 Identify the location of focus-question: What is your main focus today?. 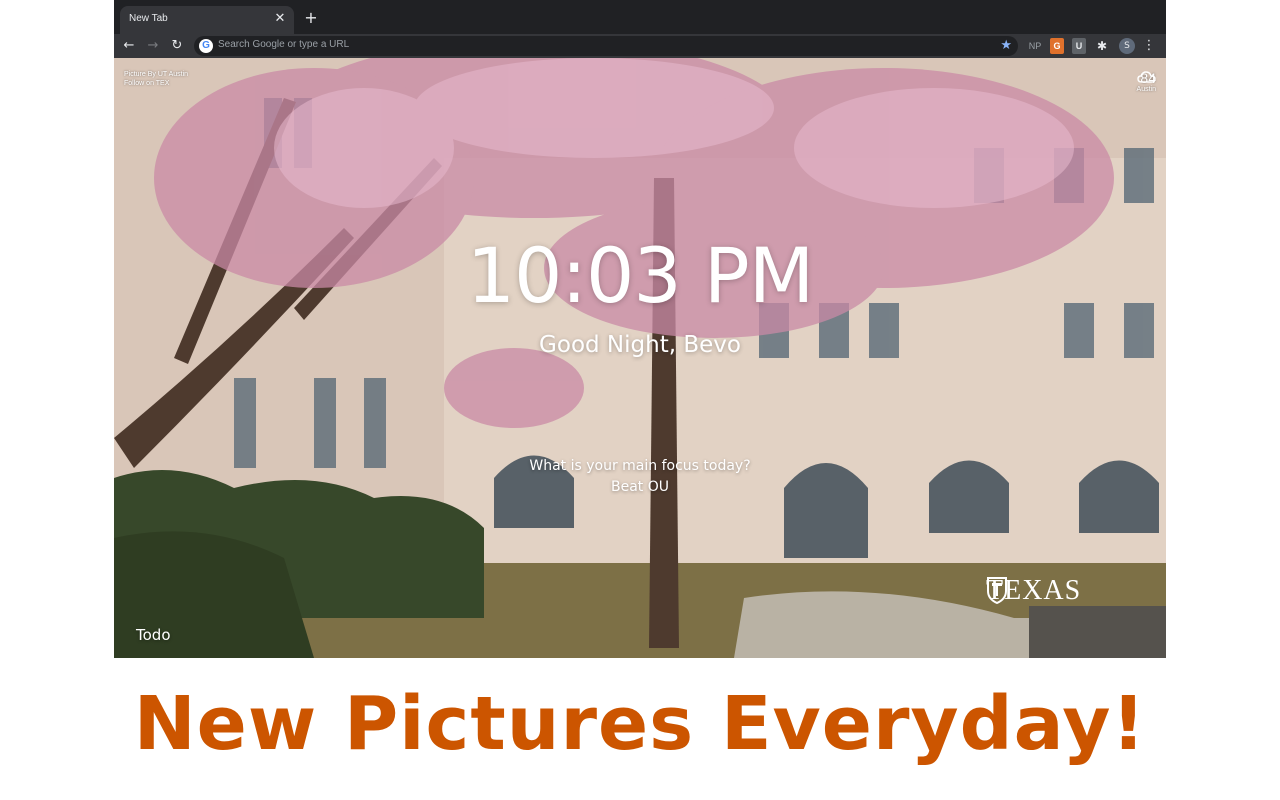
(640, 466).